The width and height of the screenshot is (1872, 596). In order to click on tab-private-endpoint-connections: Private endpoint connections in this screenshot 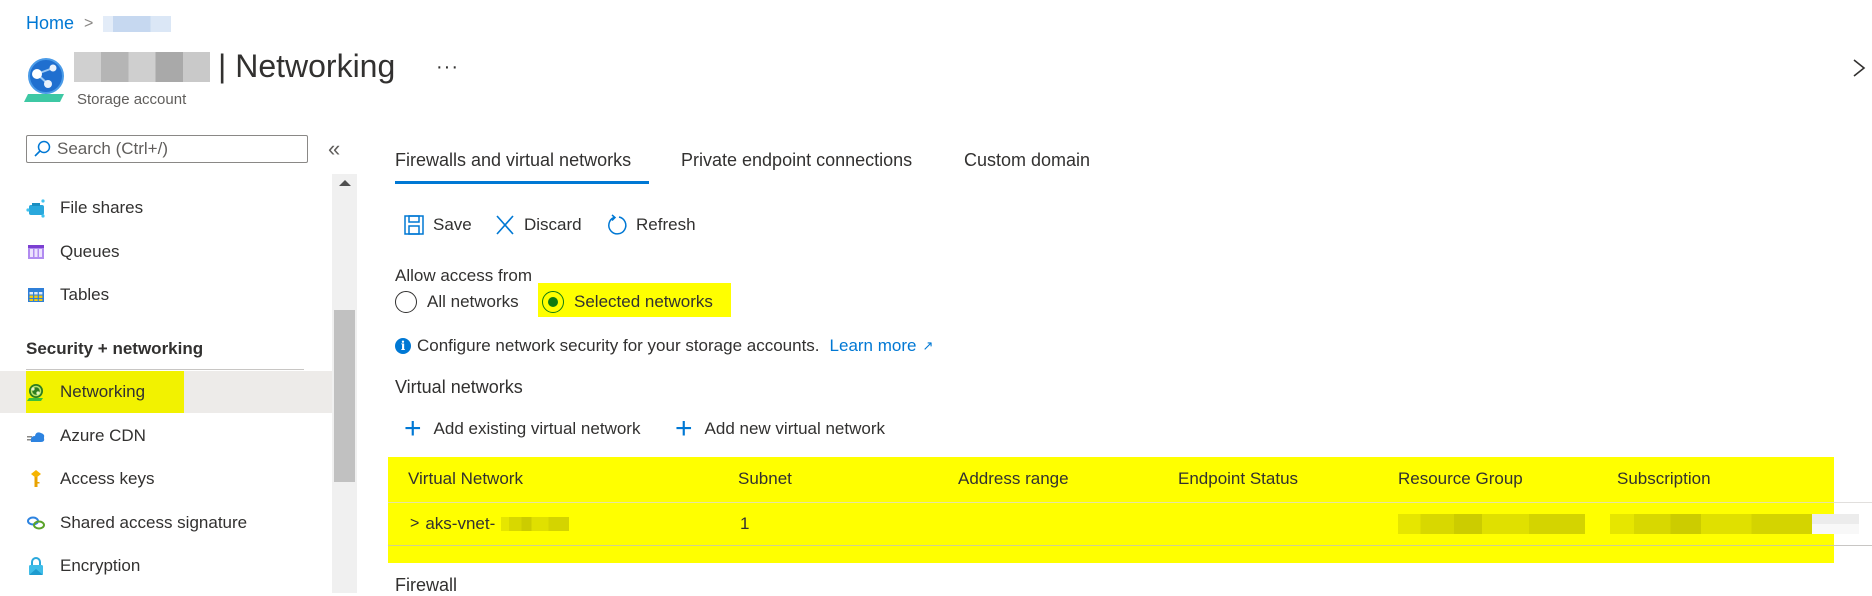, I will do `click(796, 160)`.